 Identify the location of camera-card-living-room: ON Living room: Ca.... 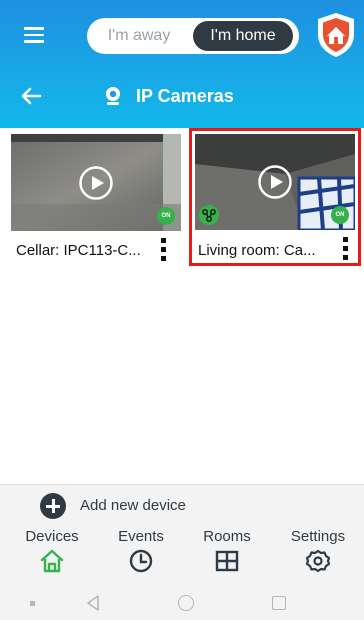
(275, 197).